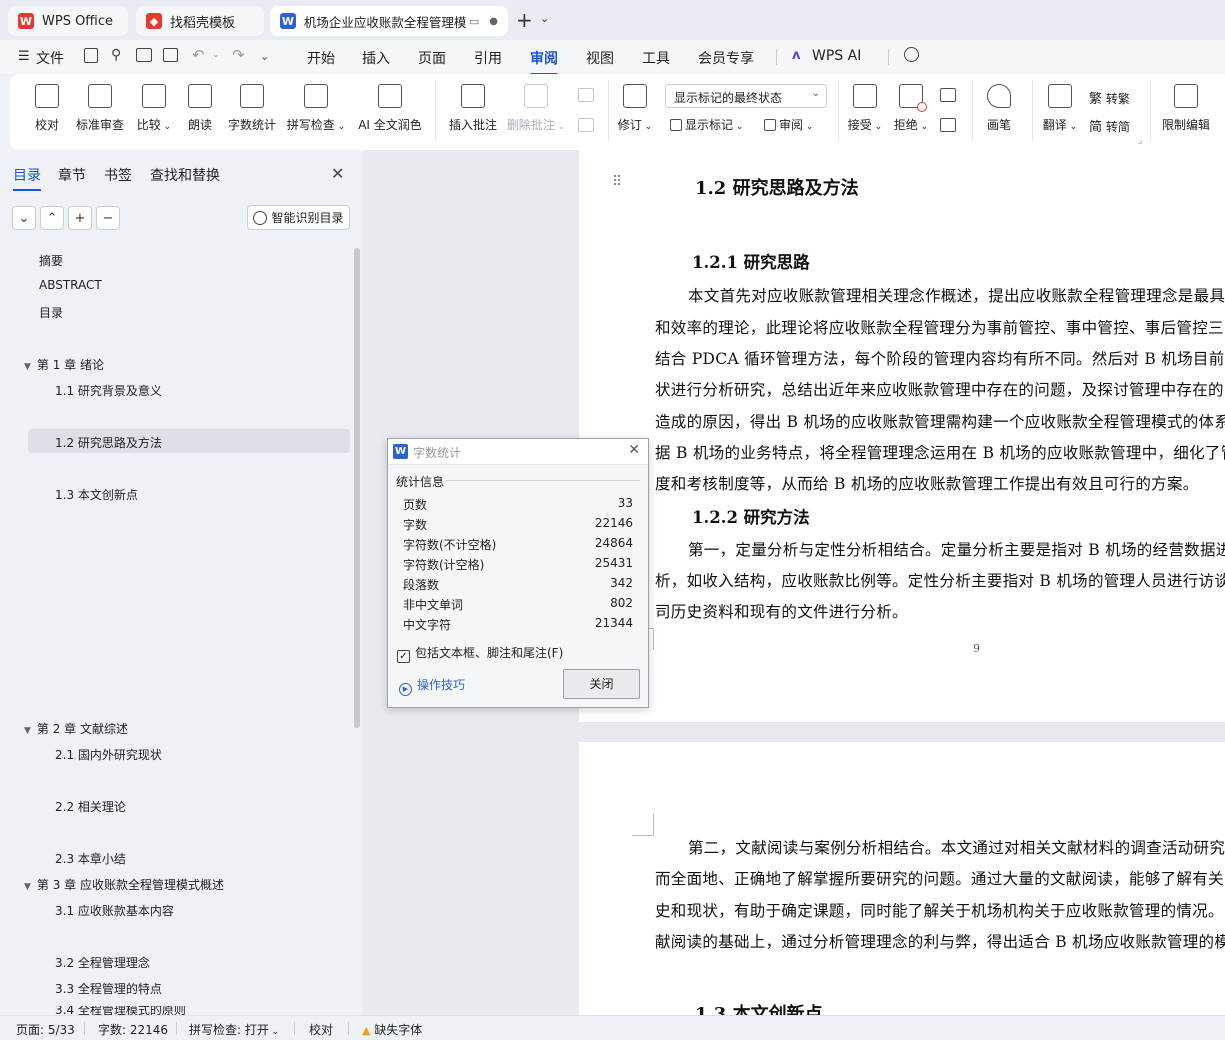  Describe the element at coordinates (108, 390) in the screenshot. I see `toc-item: 1.1 研究背景及意义` at that location.